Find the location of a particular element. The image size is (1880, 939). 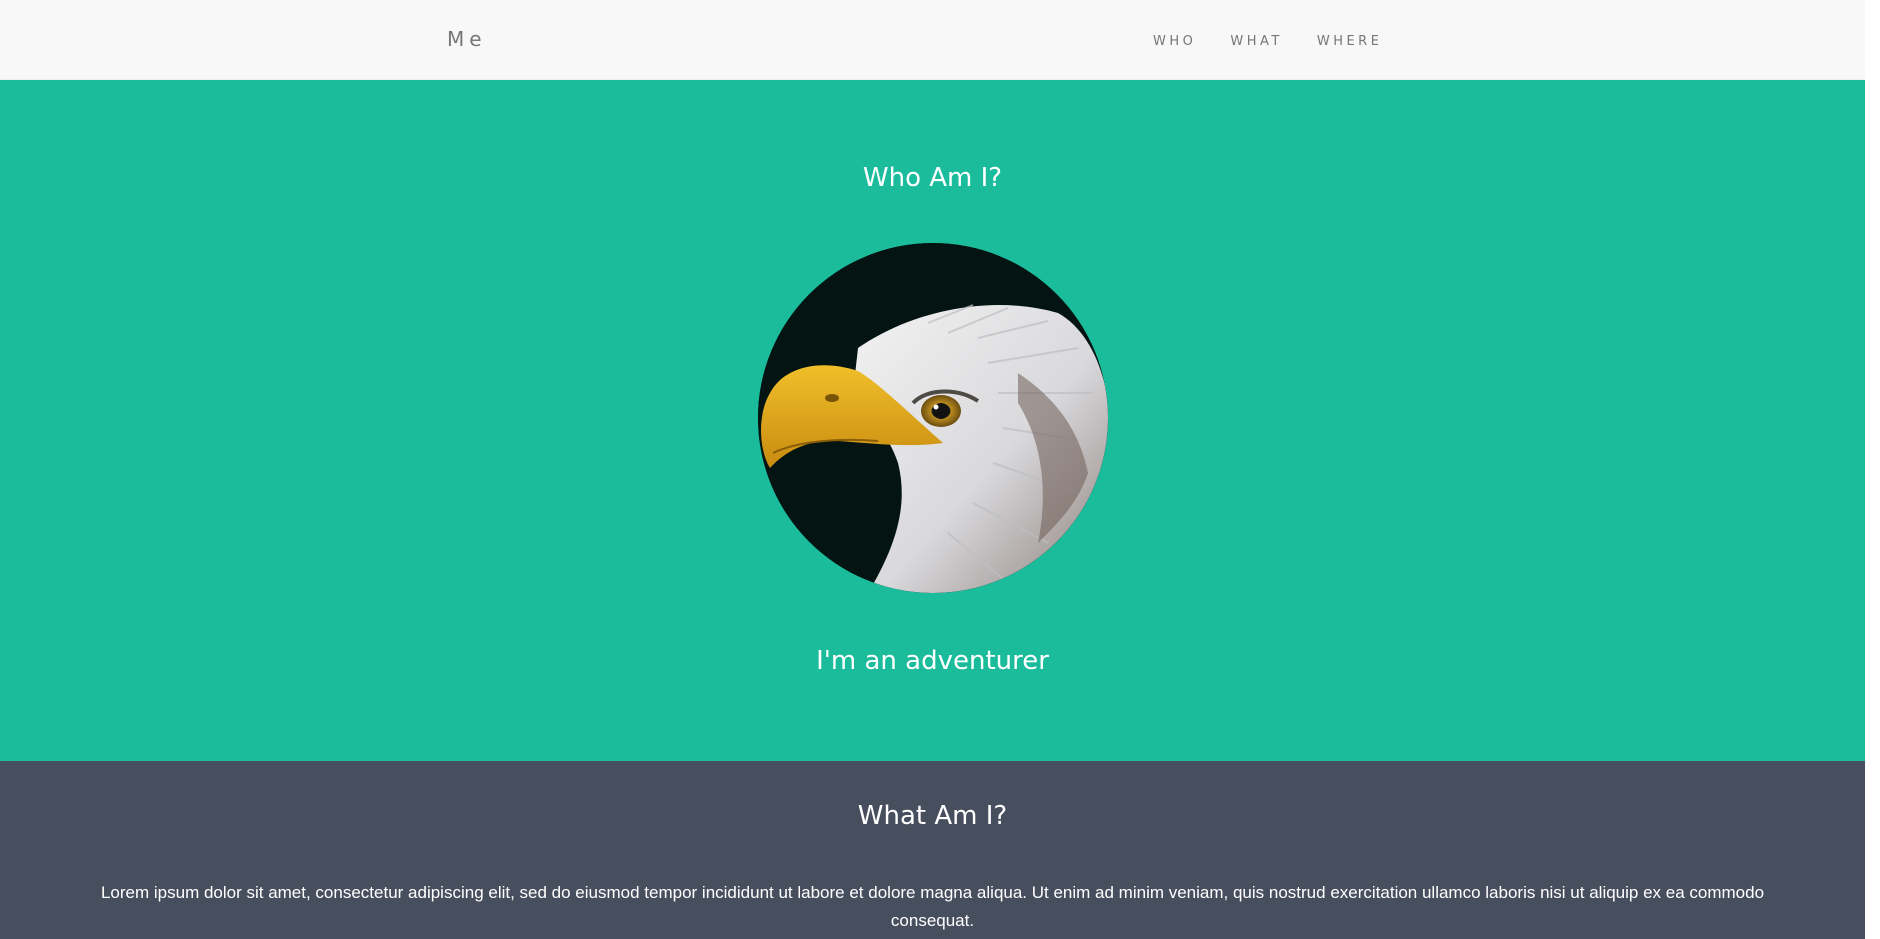

nav-links: WHO WHAT WHERE is located at coordinates (1267, 41).